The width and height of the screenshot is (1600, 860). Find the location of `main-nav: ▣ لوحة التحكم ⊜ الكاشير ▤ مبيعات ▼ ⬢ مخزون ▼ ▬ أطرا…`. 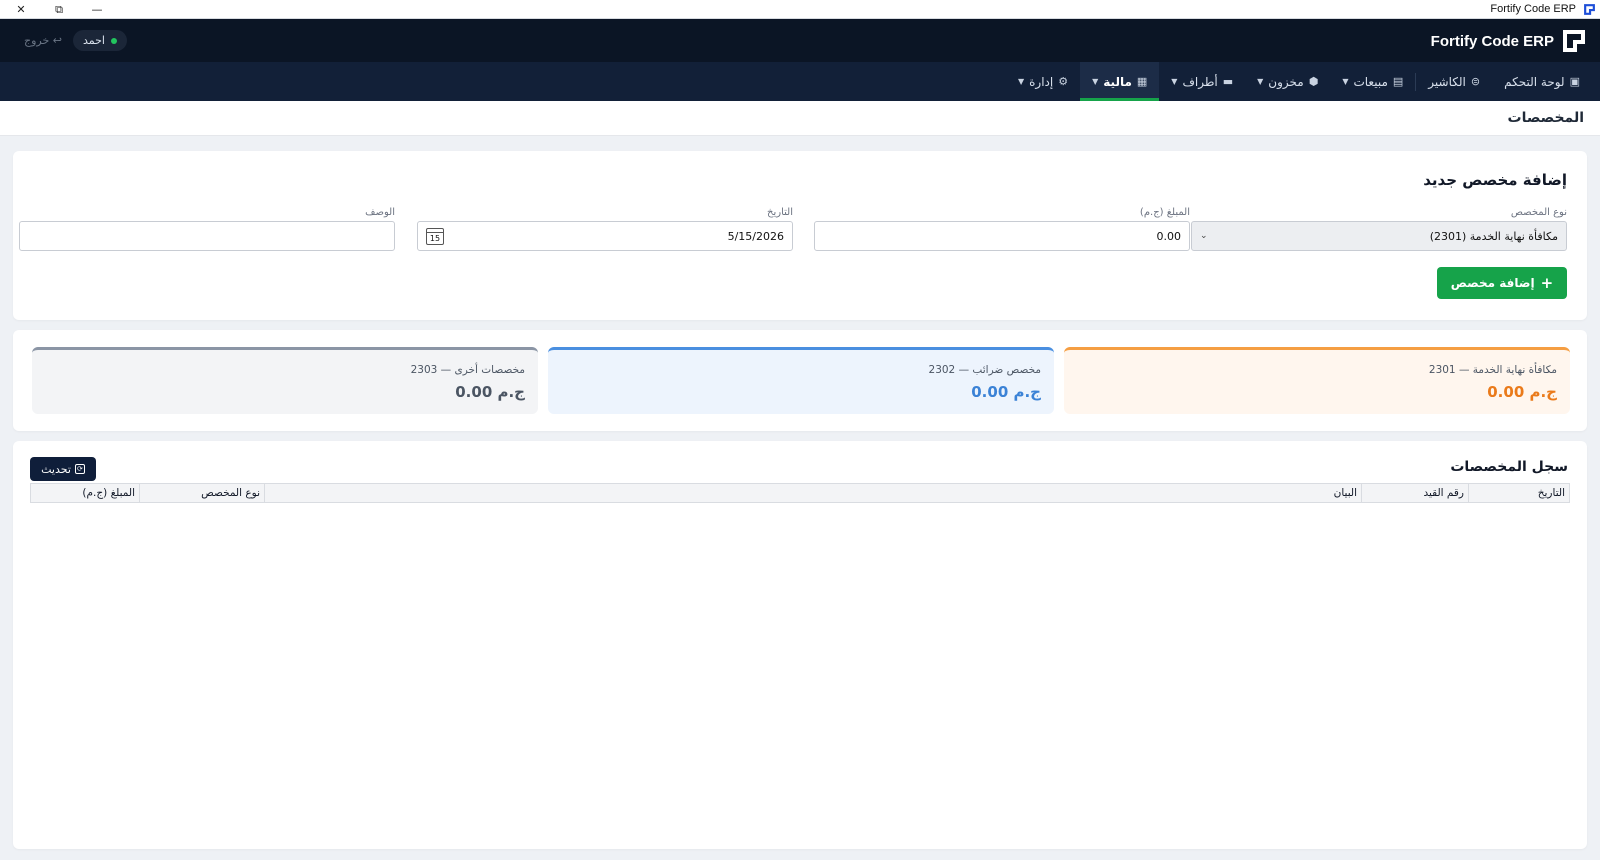

main-nav: ▣ لوحة التحكم ⊜ الكاشير ▤ مبيعات ▼ ⬢ مخزون ▼ ▬ أطرا… is located at coordinates (800, 81).